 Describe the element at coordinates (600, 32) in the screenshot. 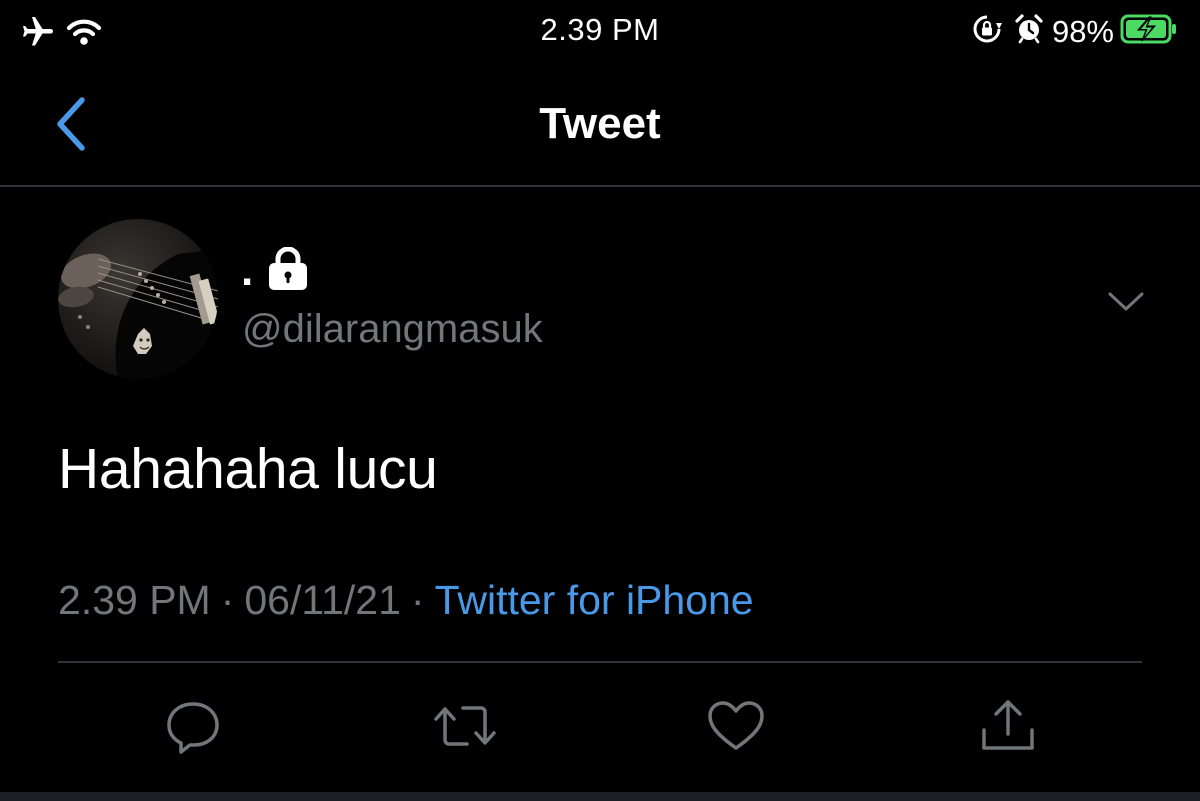

I see `status-bar: 2.39 PM 98%` at that location.